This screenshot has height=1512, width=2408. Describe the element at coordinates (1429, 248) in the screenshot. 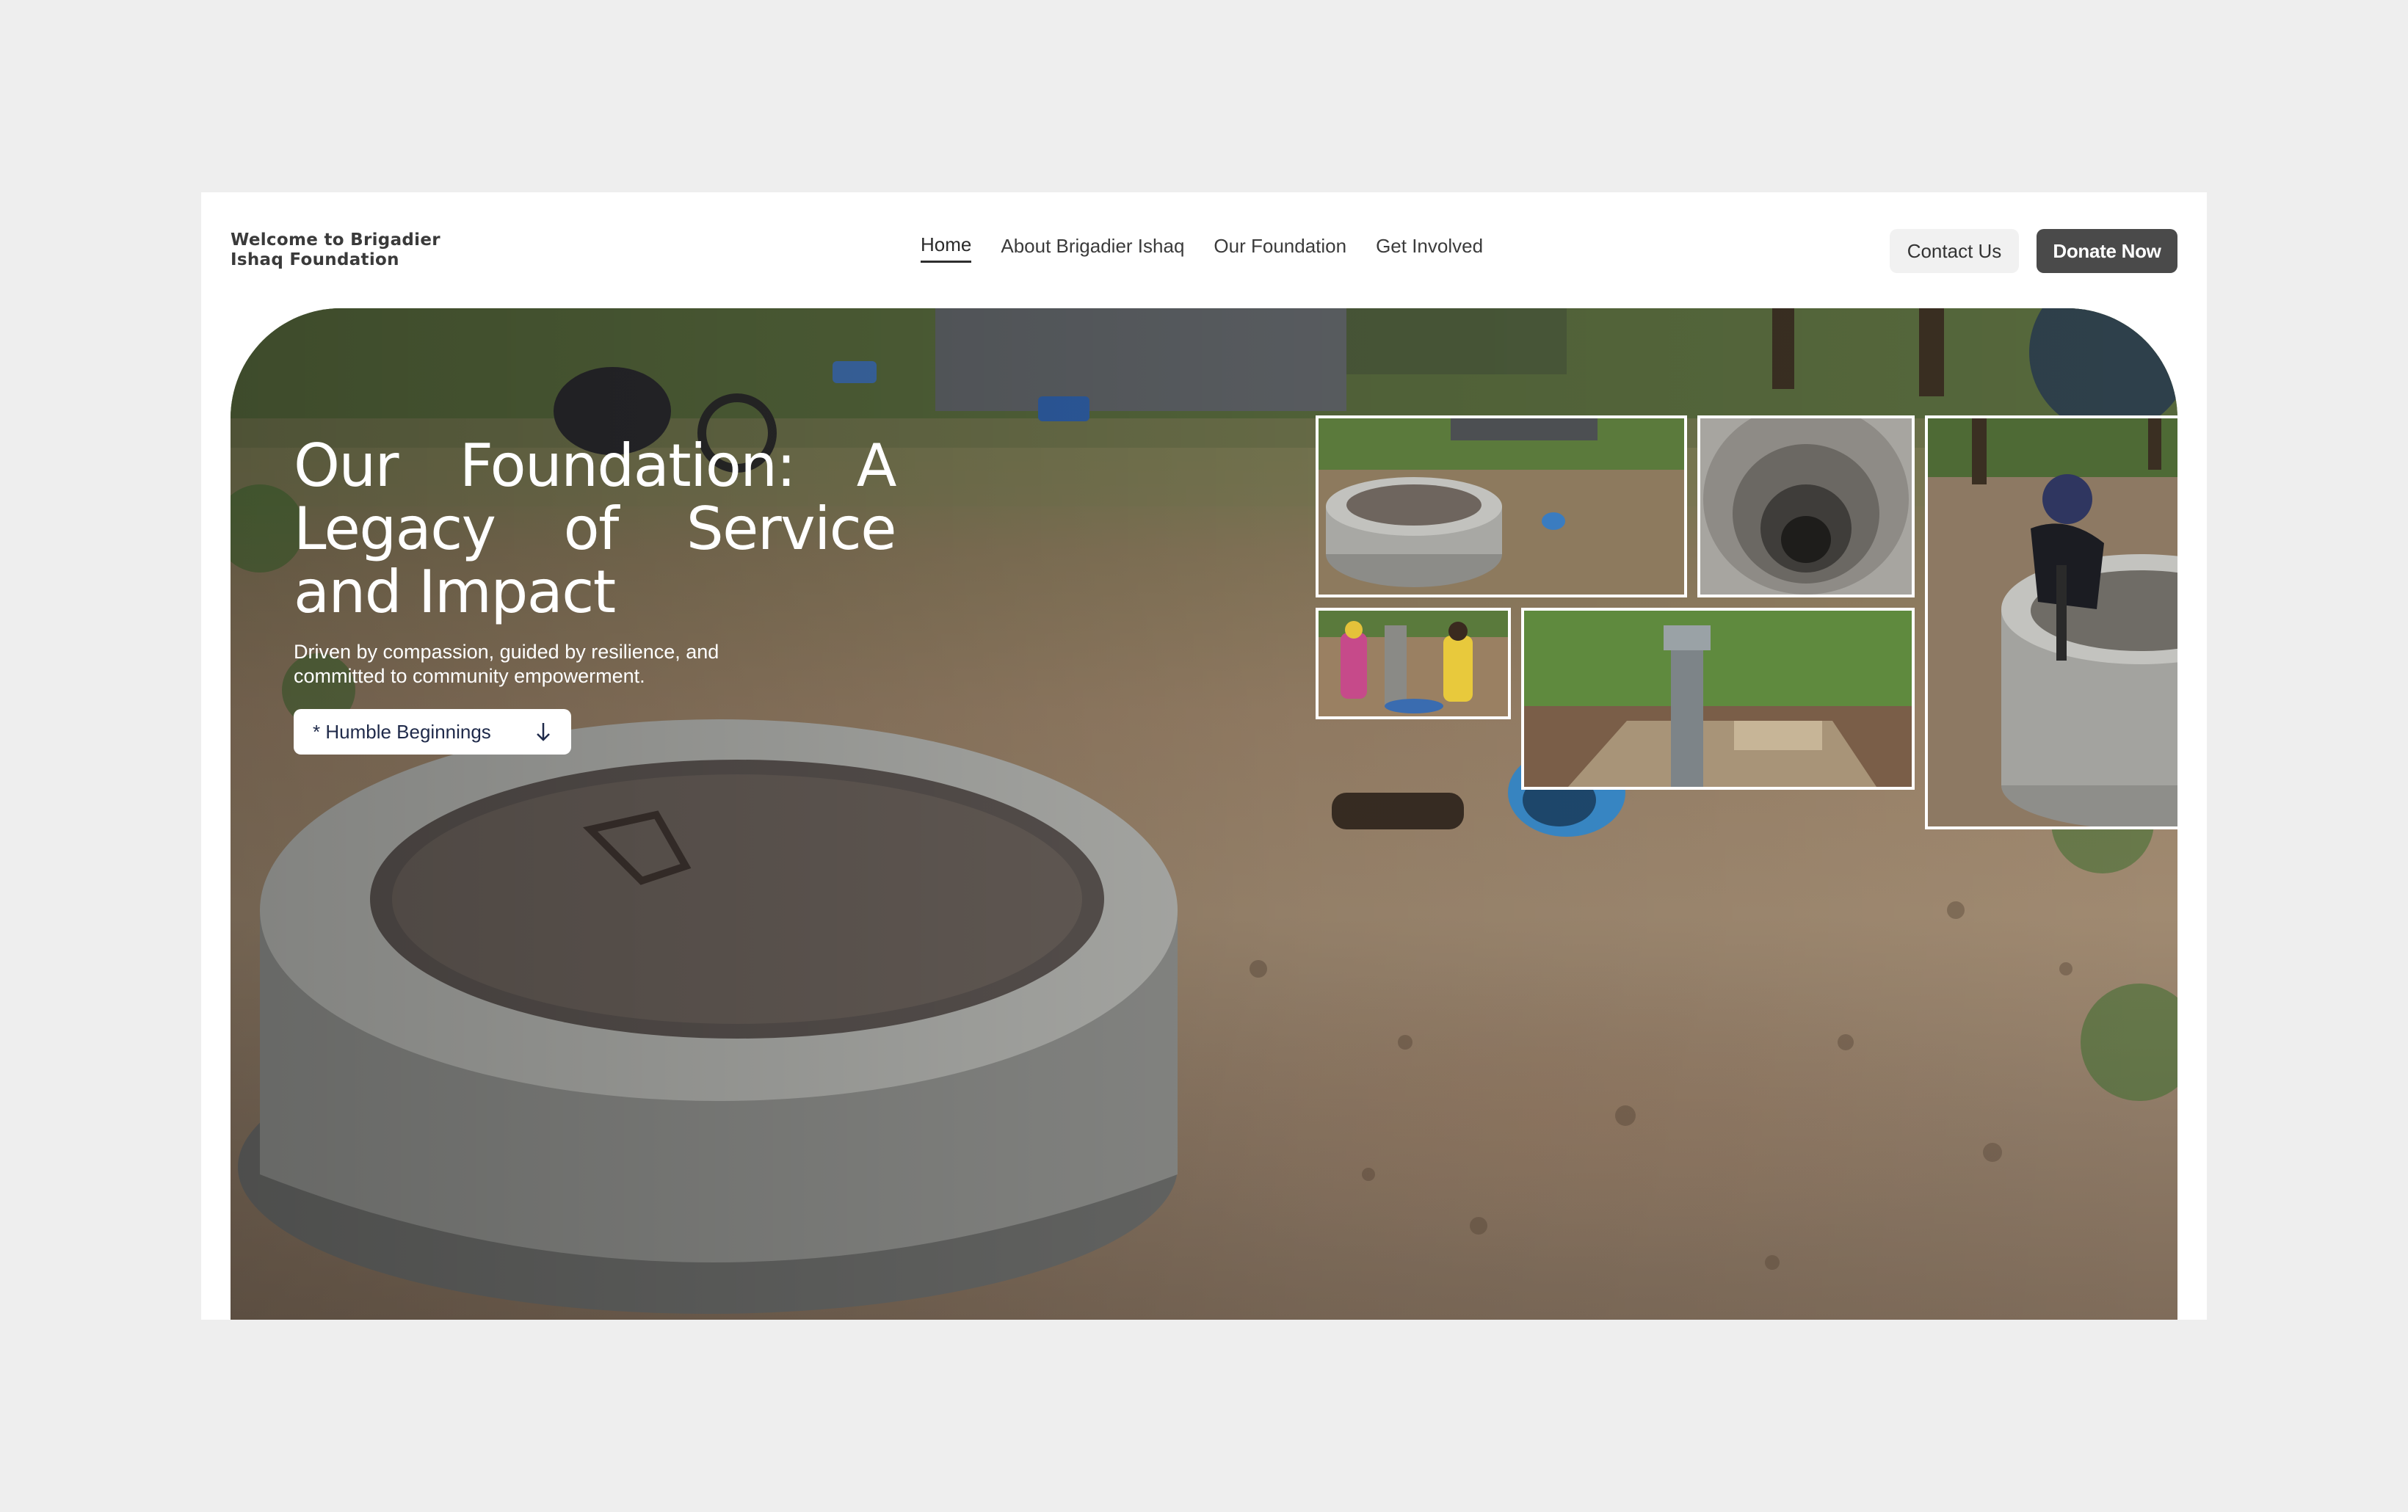

I see `nav-link-get-involved: Get Involved` at that location.